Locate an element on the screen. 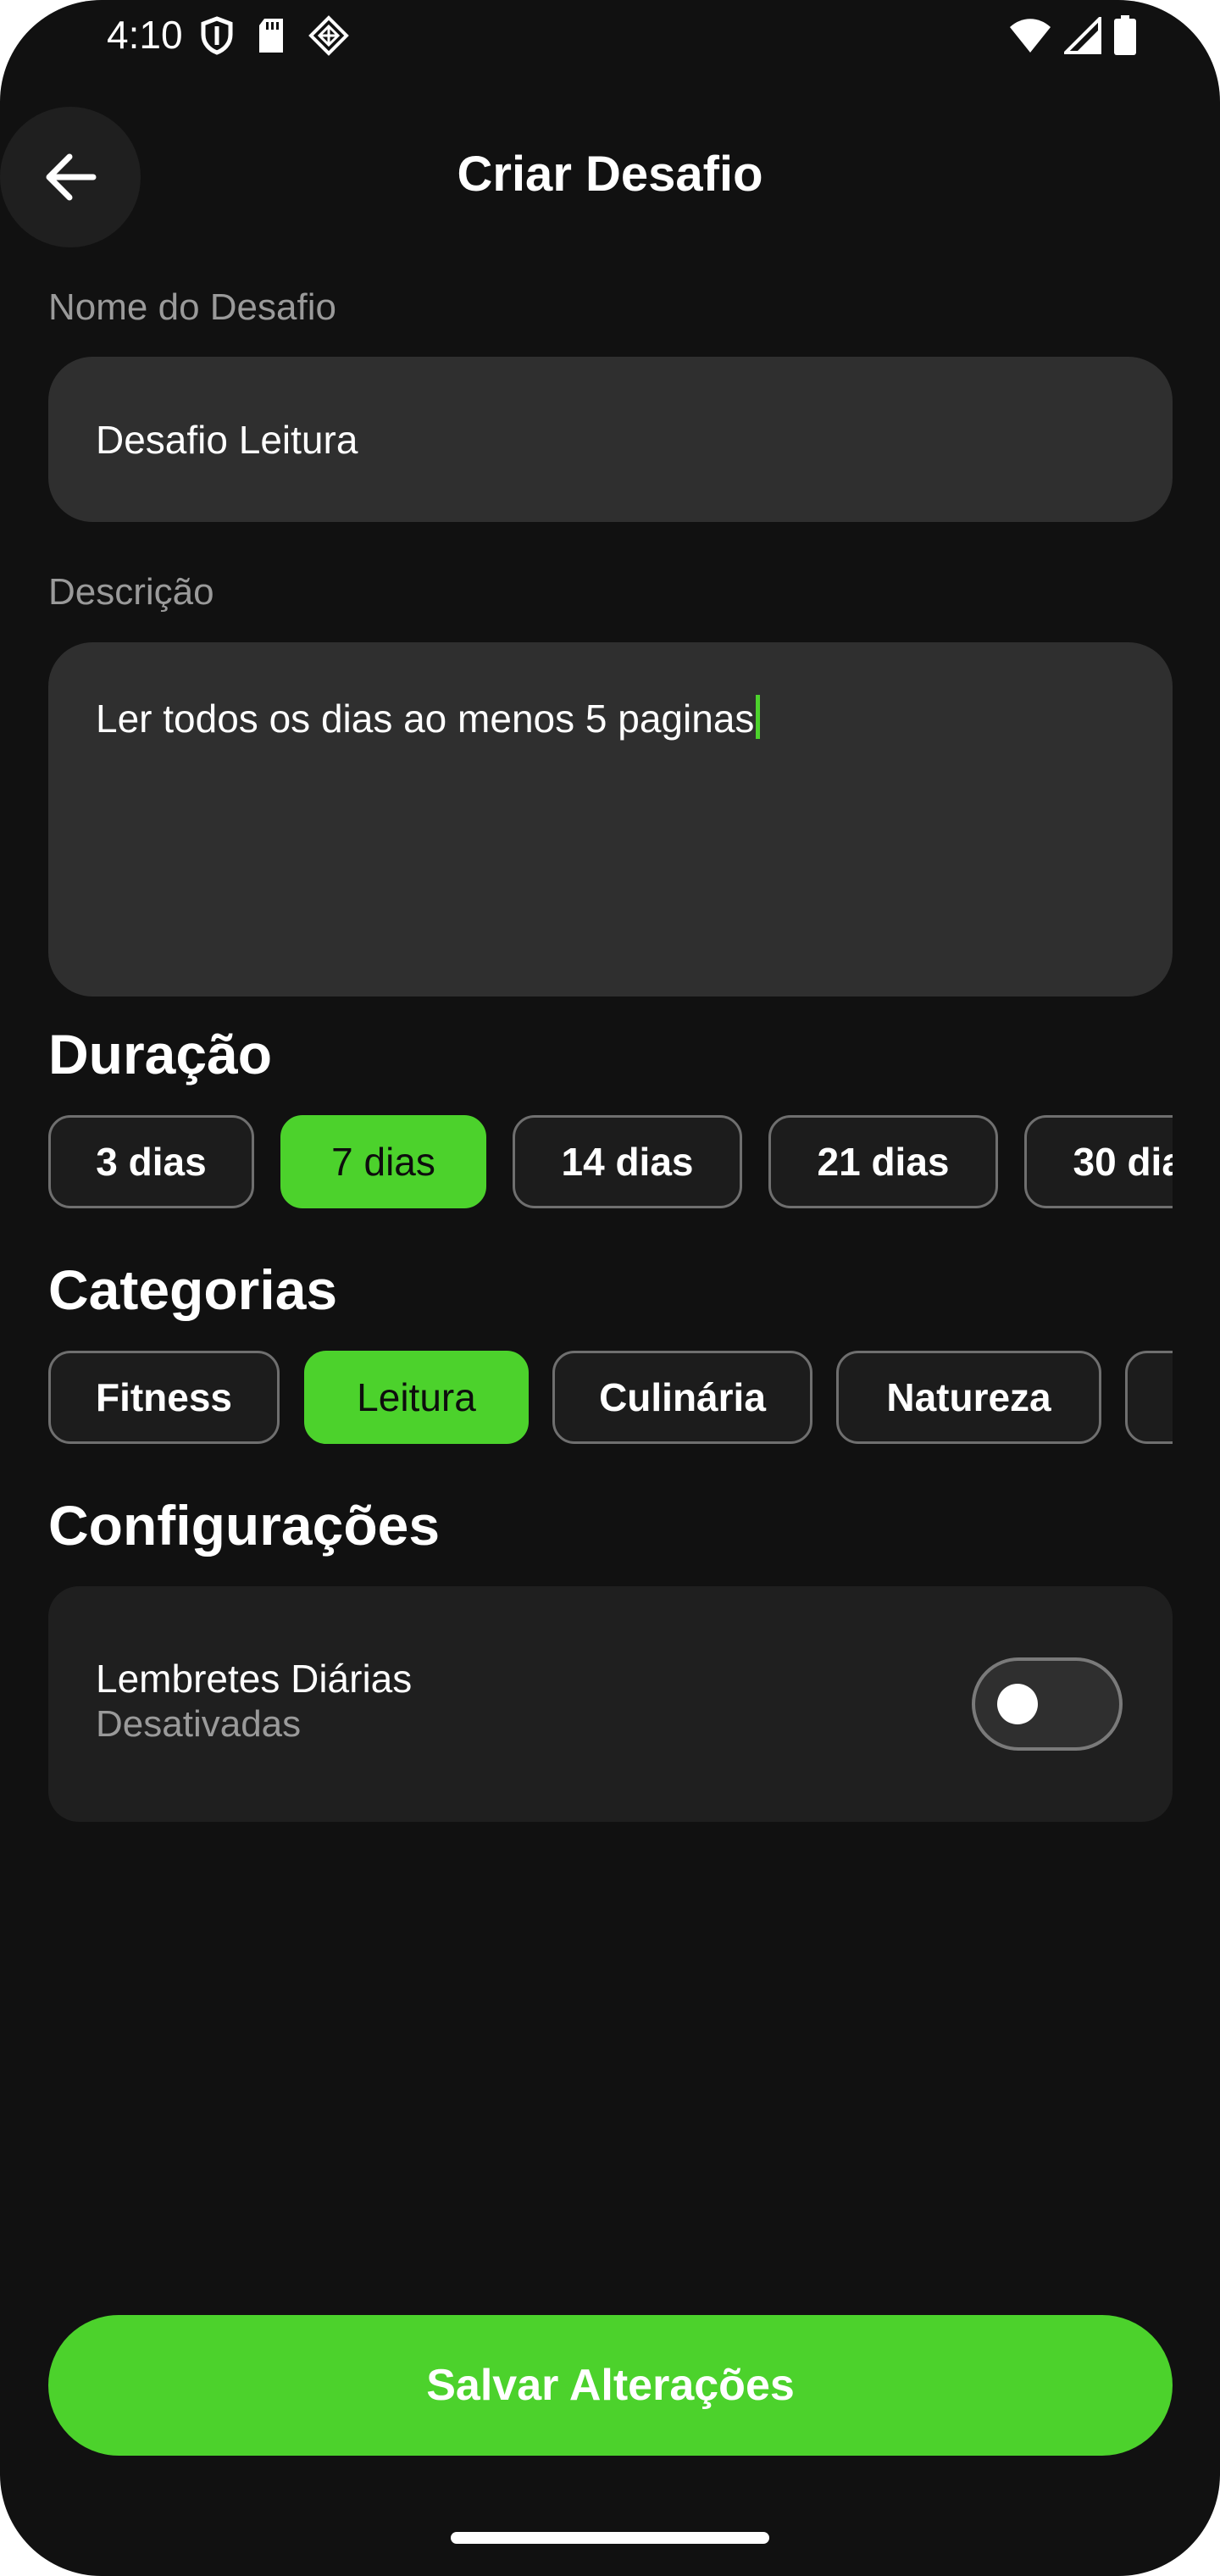 This screenshot has height=2576, width=1220. status-bar: 4:10 is located at coordinates (610, 38).